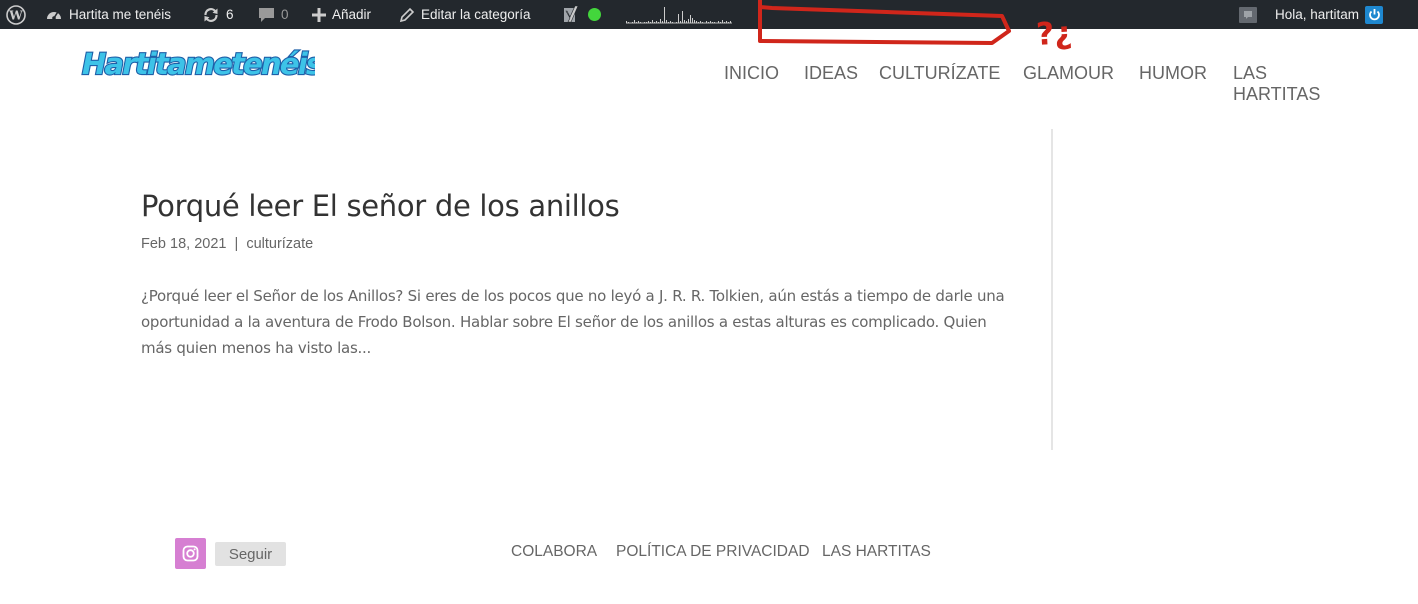 The height and width of the screenshot is (604, 1418). Describe the element at coordinates (184, 244) in the screenshot. I see `post-date: Feb 18, 2021` at that location.